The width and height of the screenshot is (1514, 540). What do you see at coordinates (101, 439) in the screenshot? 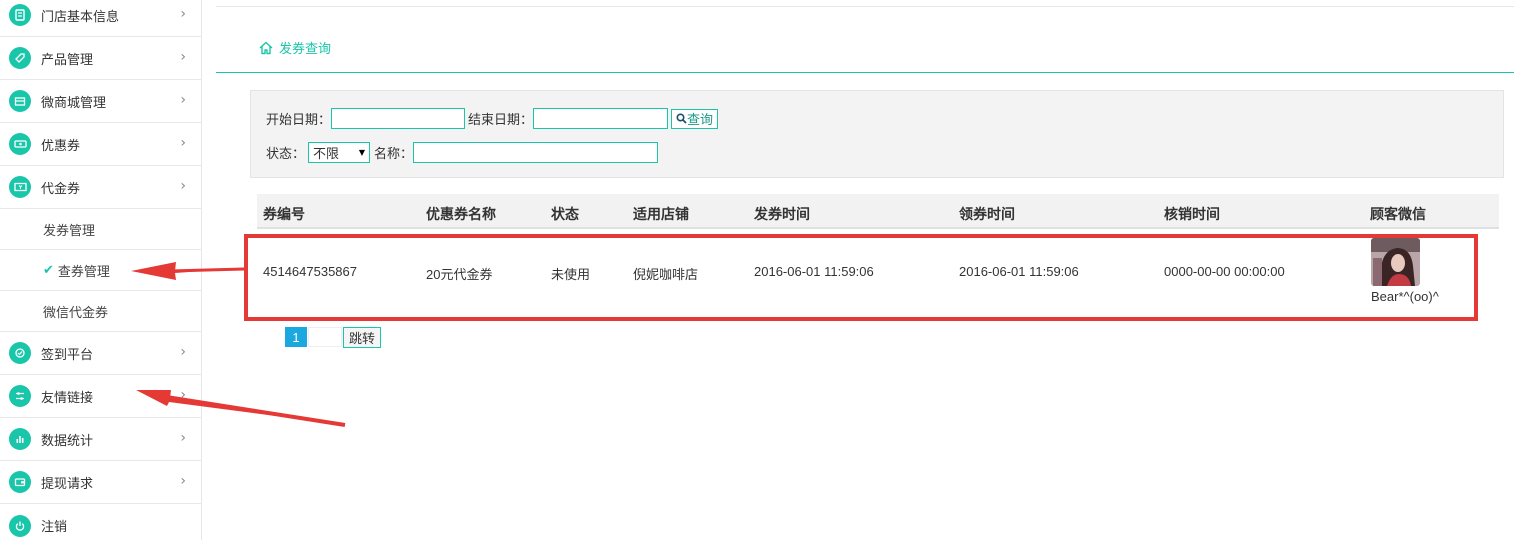
I see `sidebar-item-statistics: 数据统计 ›` at bounding box center [101, 439].